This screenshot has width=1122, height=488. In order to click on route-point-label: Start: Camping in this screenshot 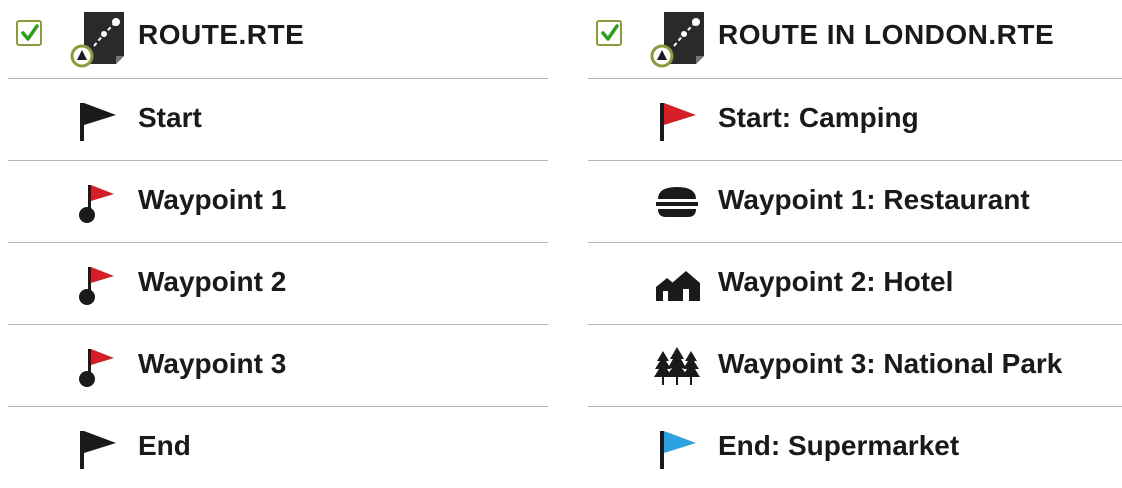, I will do `click(818, 117)`.